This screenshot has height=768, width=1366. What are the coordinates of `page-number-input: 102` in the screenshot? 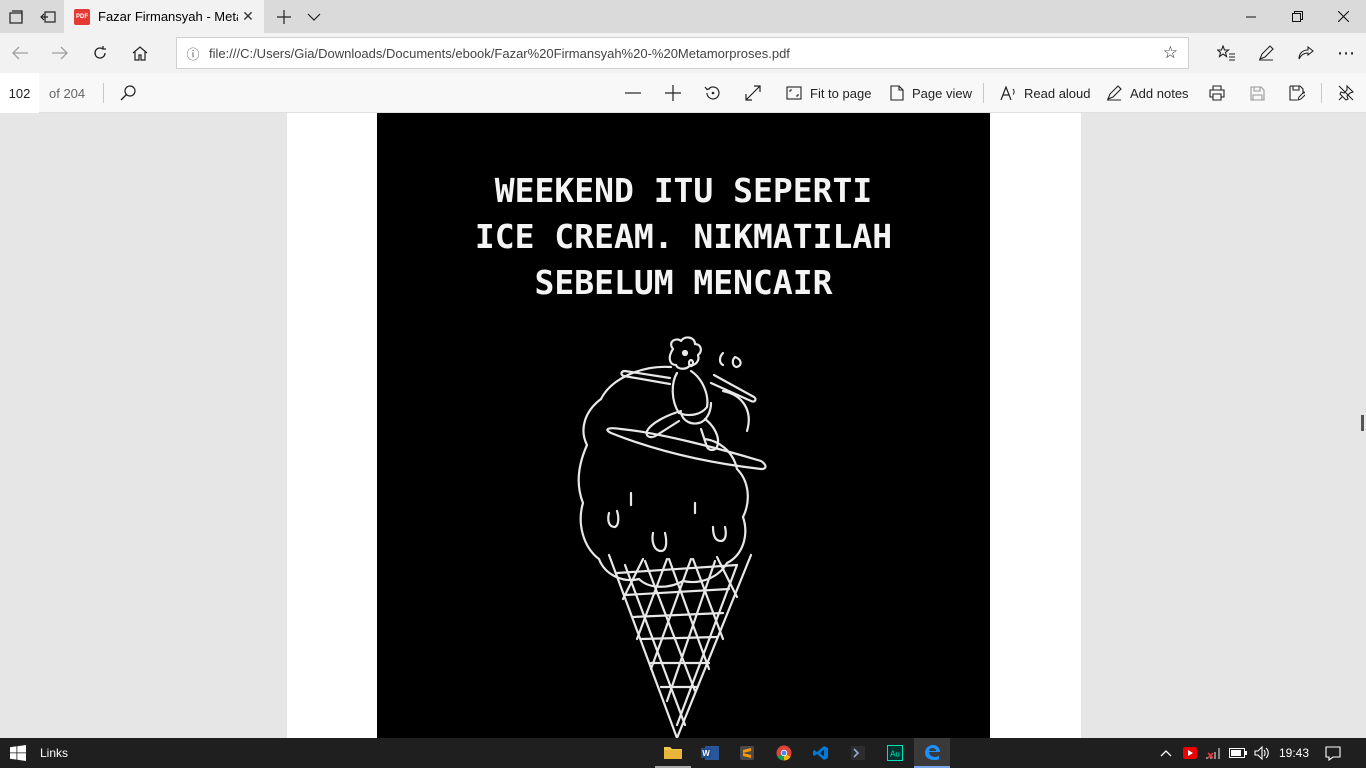 It's located at (19, 93).